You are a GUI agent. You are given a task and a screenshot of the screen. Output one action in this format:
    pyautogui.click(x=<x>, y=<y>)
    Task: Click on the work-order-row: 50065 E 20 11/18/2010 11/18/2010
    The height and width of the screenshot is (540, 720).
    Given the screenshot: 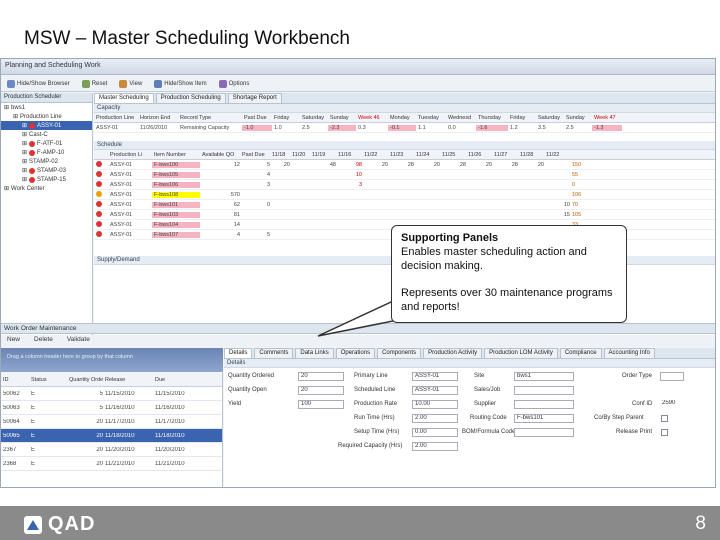 What is the action you would take?
    pyautogui.click(x=111, y=436)
    